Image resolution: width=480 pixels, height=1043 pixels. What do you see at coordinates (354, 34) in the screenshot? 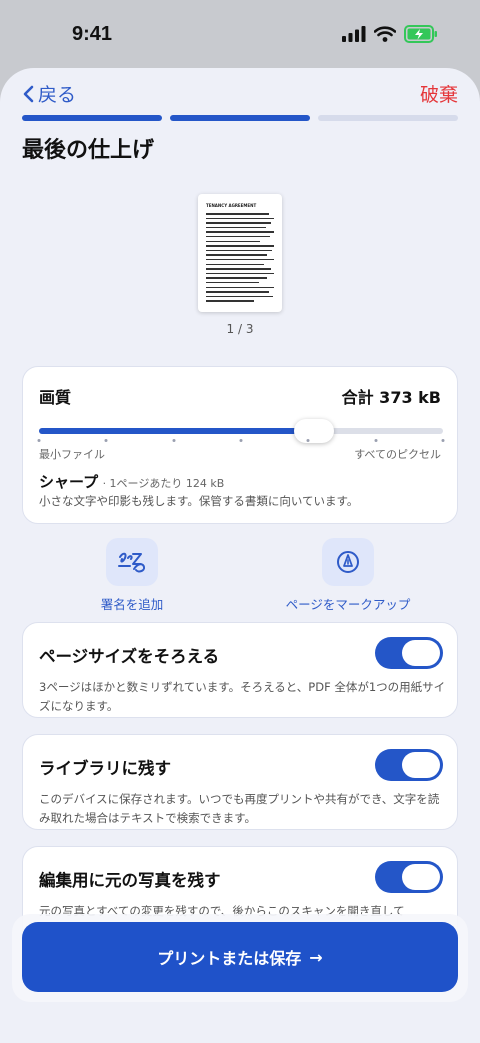
I see `cellular-signal-icon` at bounding box center [354, 34].